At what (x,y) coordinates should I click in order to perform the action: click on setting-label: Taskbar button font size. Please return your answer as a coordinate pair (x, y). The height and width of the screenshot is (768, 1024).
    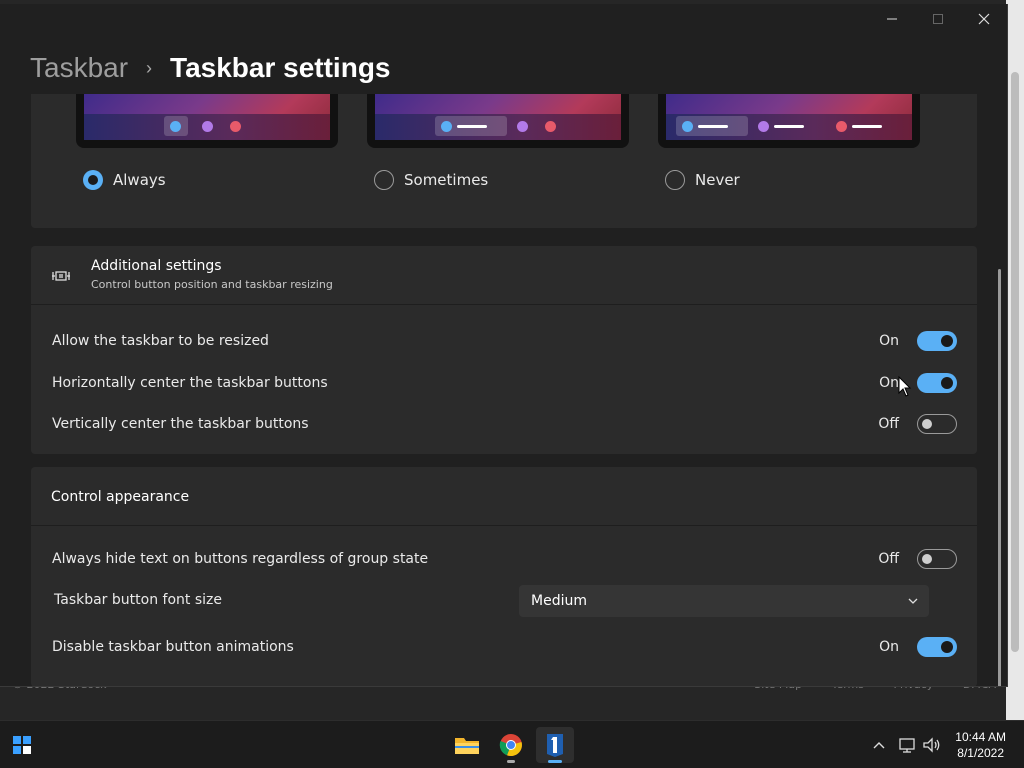
    Looking at the image, I should click on (138, 600).